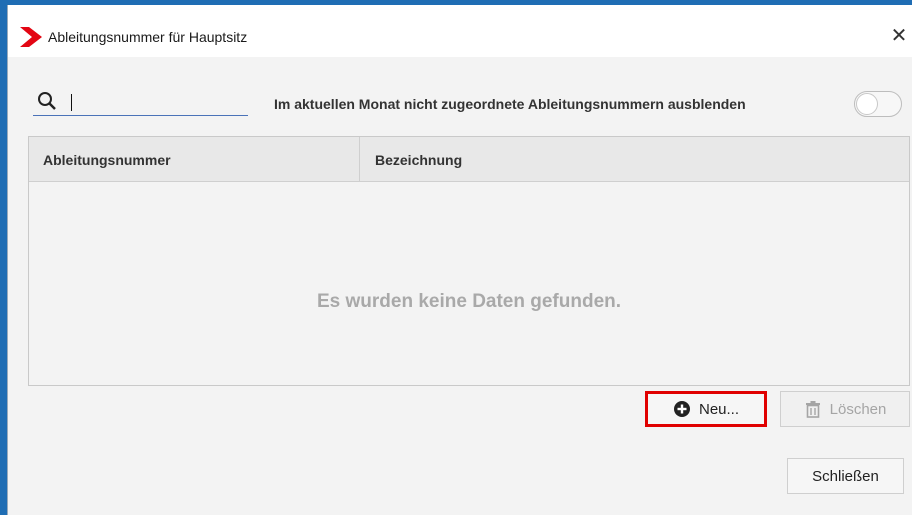 This screenshot has height=515, width=912. What do you see at coordinates (469, 159) in the screenshot?
I see `table-header: Ableitungsnummer Bezeichnung` at bounding box center [469, 159].